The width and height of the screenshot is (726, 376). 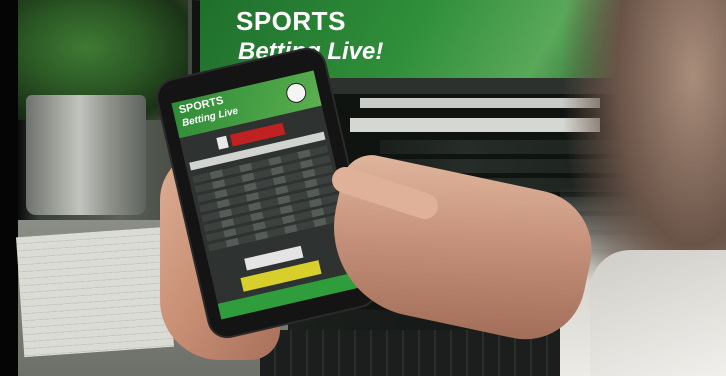 I want to click on newspaper-pile, so click(x=95, y=292).